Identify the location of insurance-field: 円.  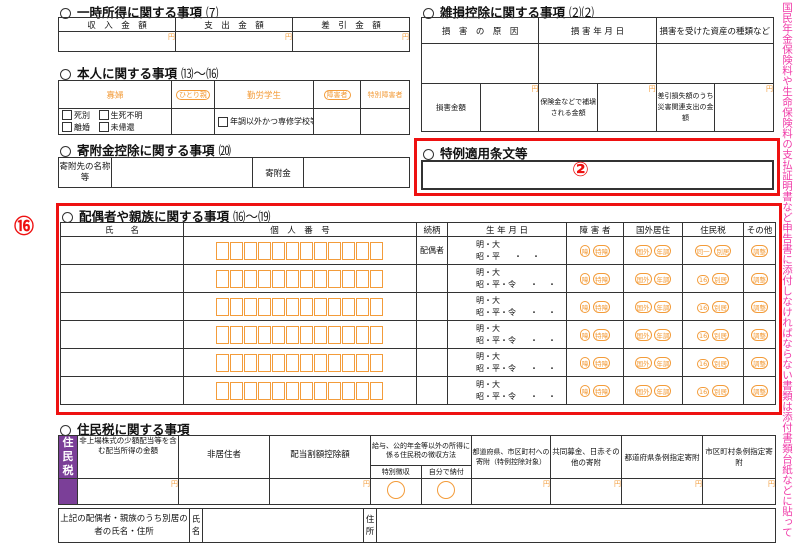
(626, 107).